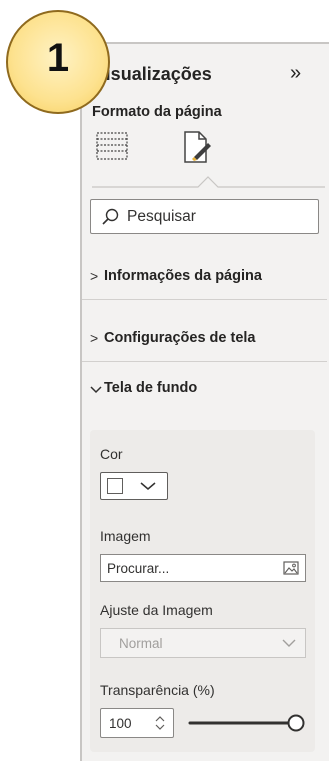 This screenshot has height=761, width=329. Describe the element at coordinates (208, 182) in the screenshot. I see `active-tab-indicator` at that location.